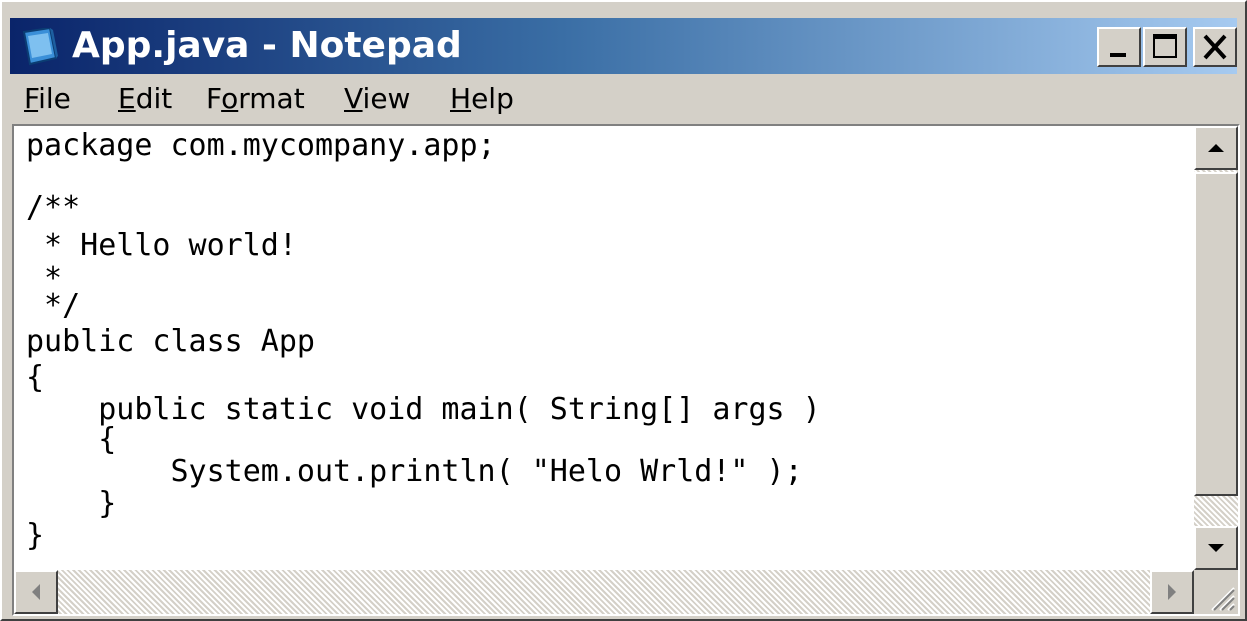 This screenshot has width=1247, height=621. I want to click on menu-edit: Edit, so click(145, 99).